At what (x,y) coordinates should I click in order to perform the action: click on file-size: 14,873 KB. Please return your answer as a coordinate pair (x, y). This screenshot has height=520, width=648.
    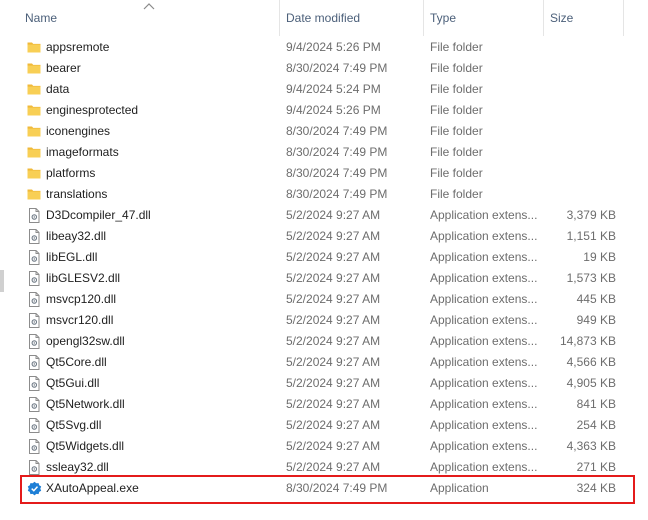
    Looking at the image, I should click on (587, 341).